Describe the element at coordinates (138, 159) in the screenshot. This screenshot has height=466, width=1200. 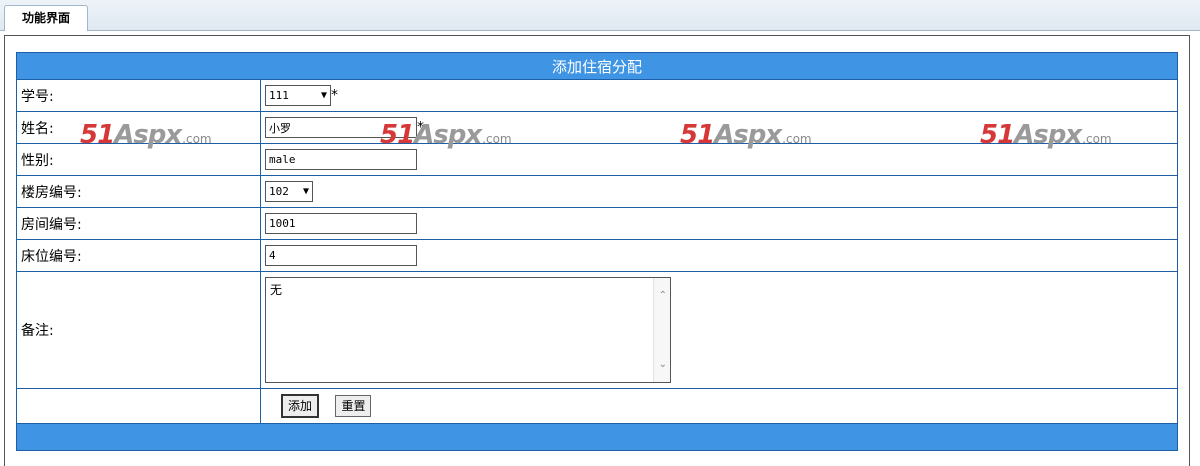
I see `gender-label: 性别:` at that location.